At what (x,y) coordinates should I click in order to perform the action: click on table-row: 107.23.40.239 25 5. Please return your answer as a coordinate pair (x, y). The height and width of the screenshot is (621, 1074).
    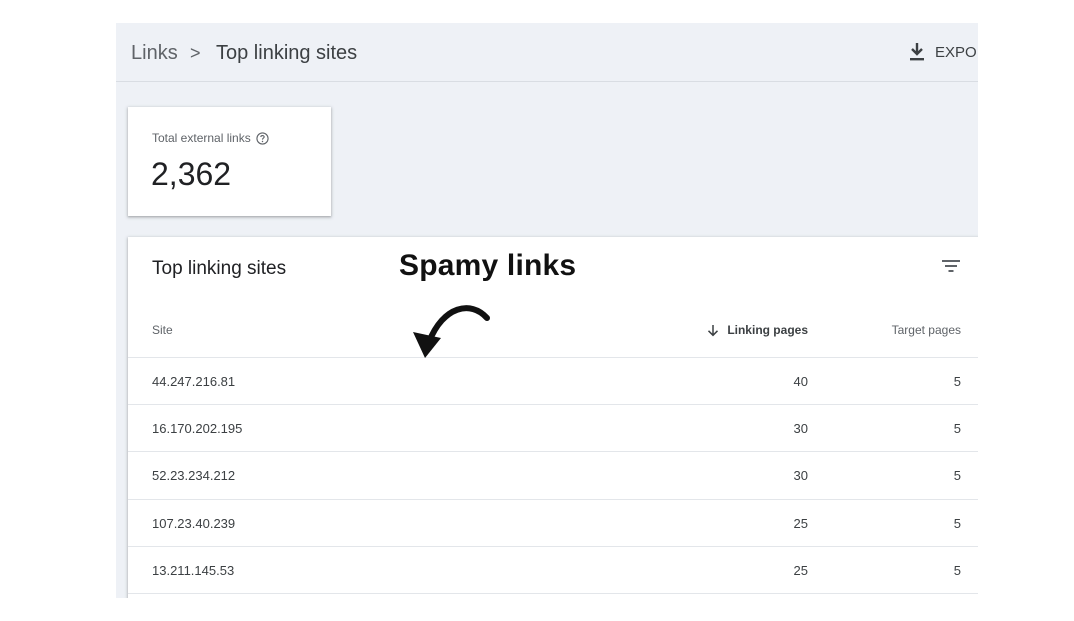
    Looking at the image, I should click on (553, 523).